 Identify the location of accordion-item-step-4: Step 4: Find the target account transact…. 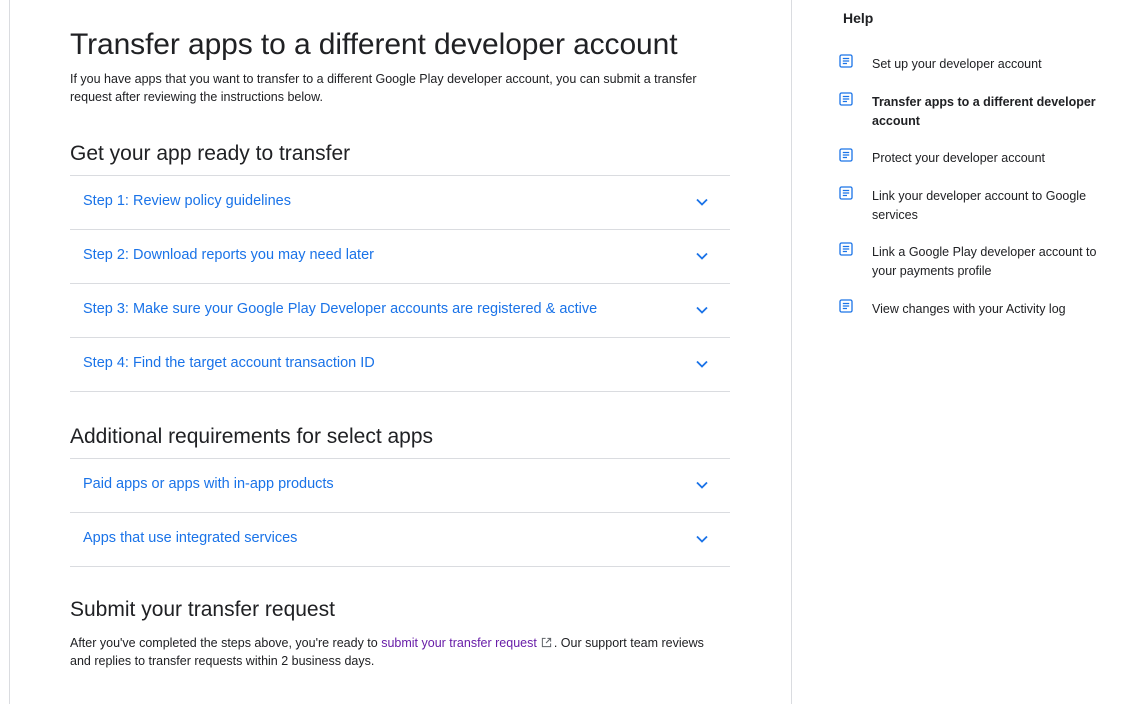
(400, 365).